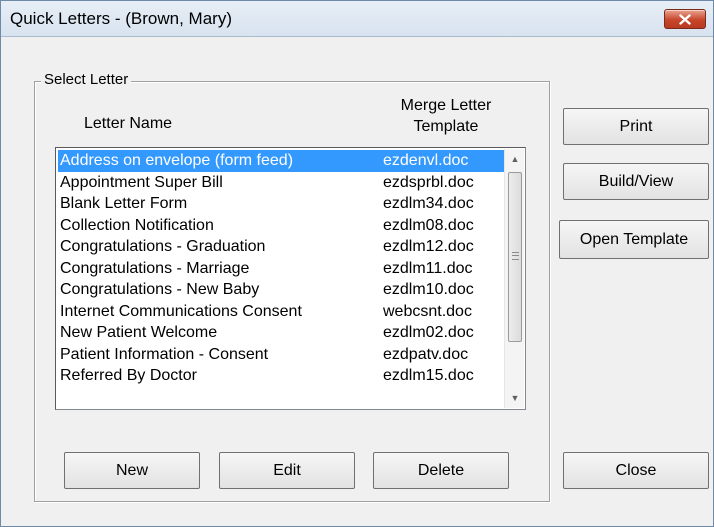 The width and height of the screenshot is (714, 527). Describe the element at coordinates (121, 18) in the screenshot. I see `window-title: Quick Letters - (Brown, Mary)` at that location.